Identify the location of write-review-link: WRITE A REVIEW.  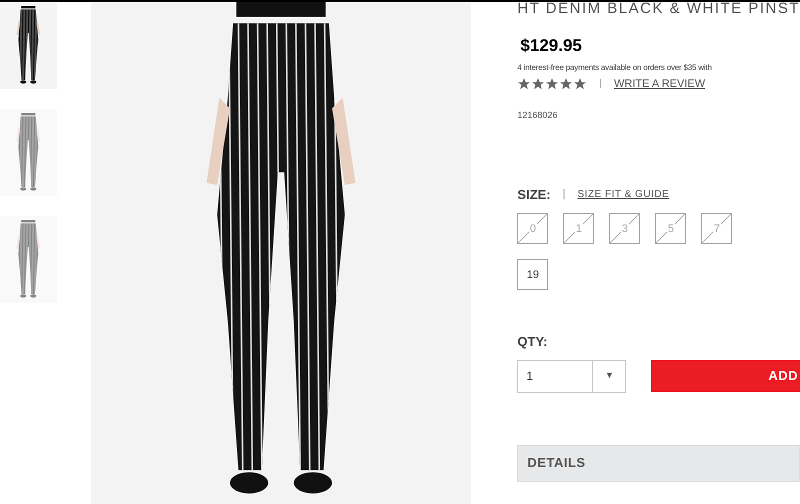
(660, 84).